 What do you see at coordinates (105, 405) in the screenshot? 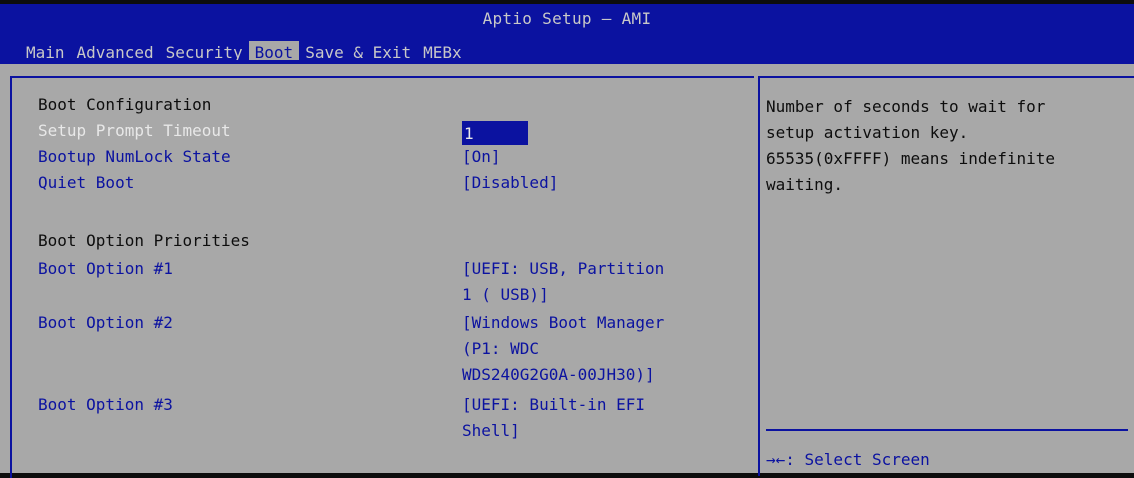
I see `boot-option-3-label: Boot Option #3` at bounding box center [105, 405].